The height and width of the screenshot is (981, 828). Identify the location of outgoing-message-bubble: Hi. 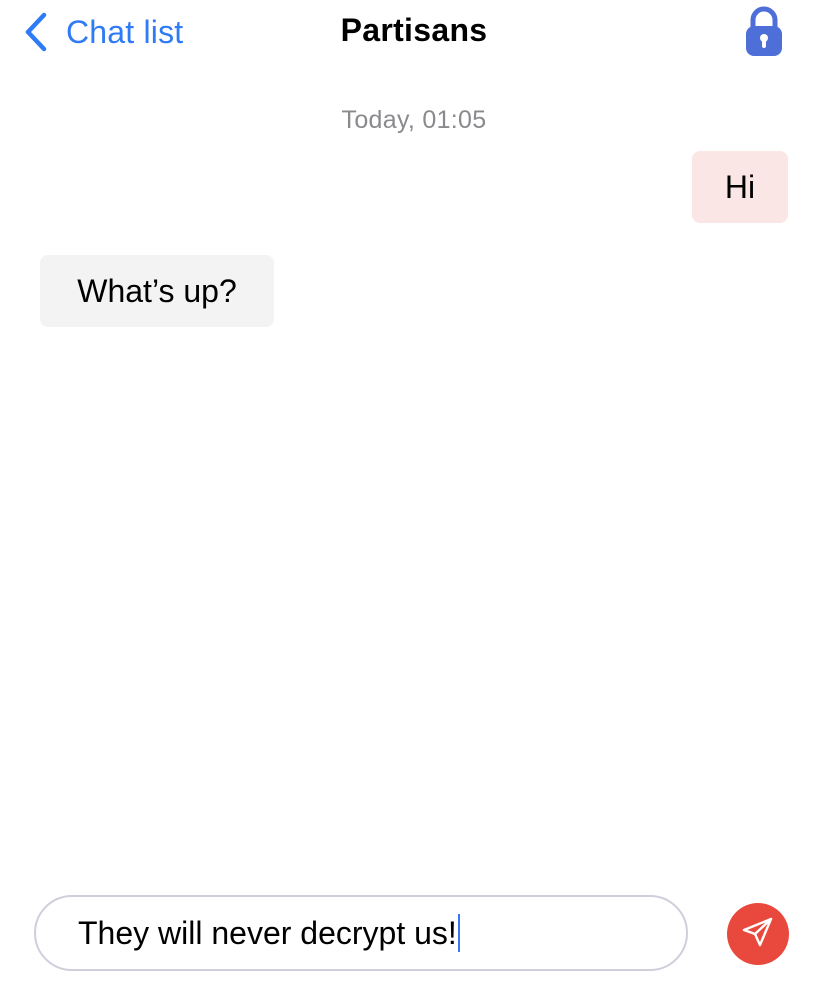
(740, 187).